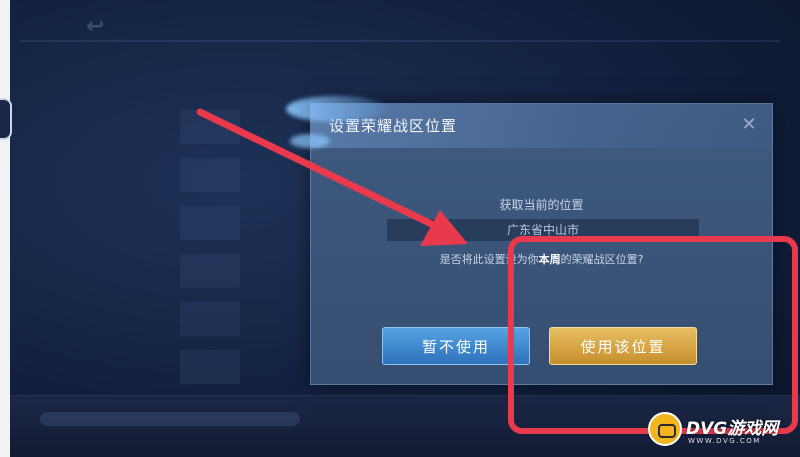 The height and width of the screenshot is (457, 800). What do you see at coordinates (665, 429) in the screenshot?
I see `gamepad-icon` at bounding box center [665, 429].